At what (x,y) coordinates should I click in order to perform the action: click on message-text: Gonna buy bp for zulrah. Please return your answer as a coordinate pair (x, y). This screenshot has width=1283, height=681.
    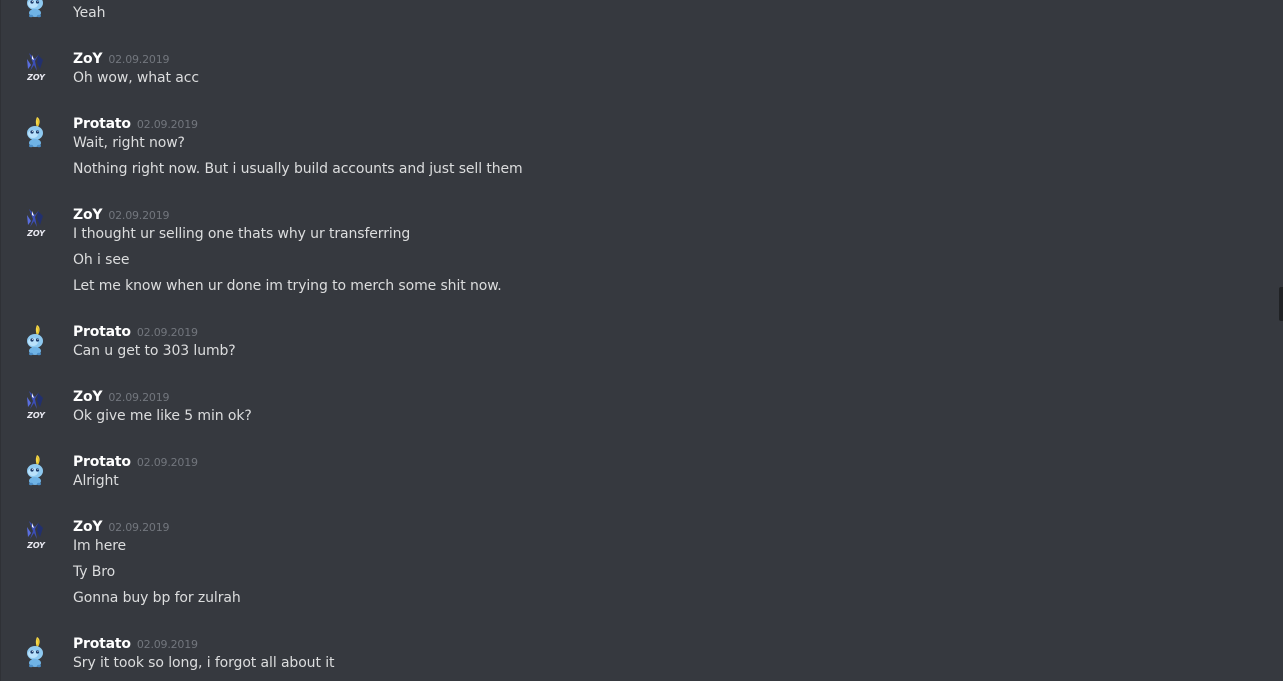
    Looking at the image, I should click on (157, 598).